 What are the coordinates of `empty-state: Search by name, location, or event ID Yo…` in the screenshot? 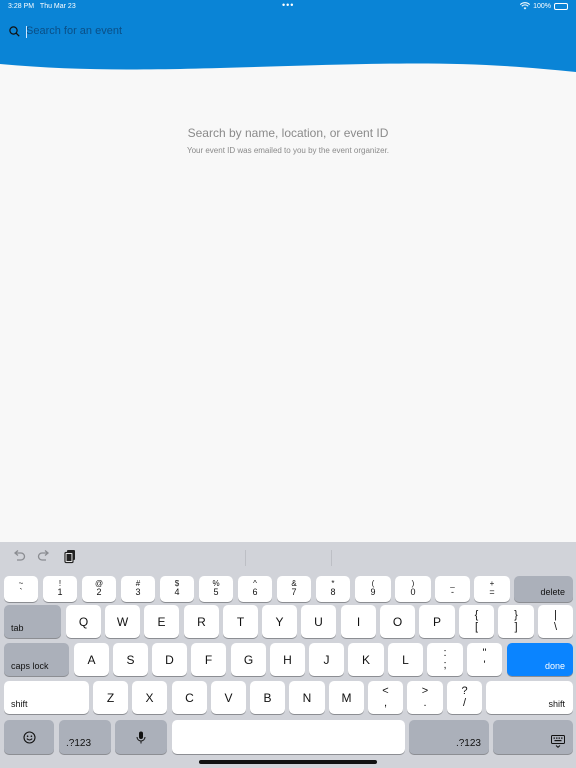 It's located at (288, 140).